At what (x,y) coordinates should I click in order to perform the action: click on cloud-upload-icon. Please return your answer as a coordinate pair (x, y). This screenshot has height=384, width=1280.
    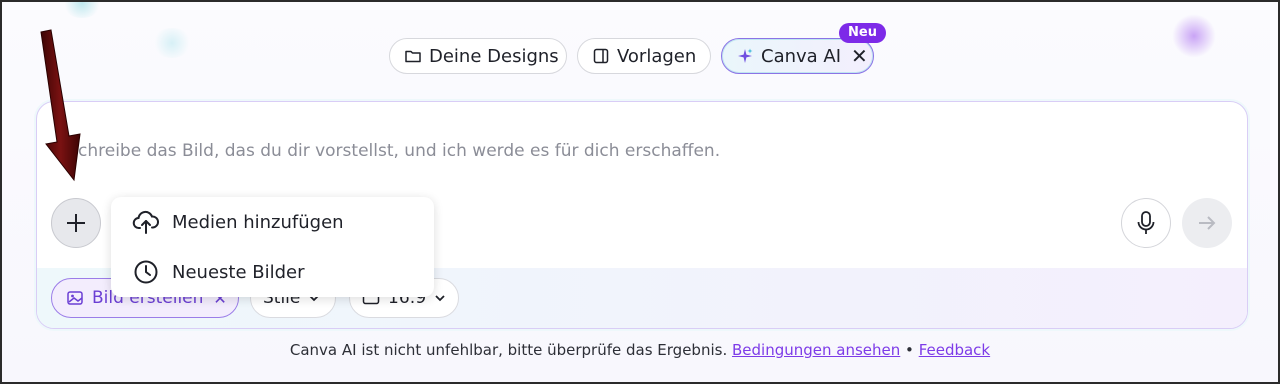
    Looking at the image, I should click on (146, 222).